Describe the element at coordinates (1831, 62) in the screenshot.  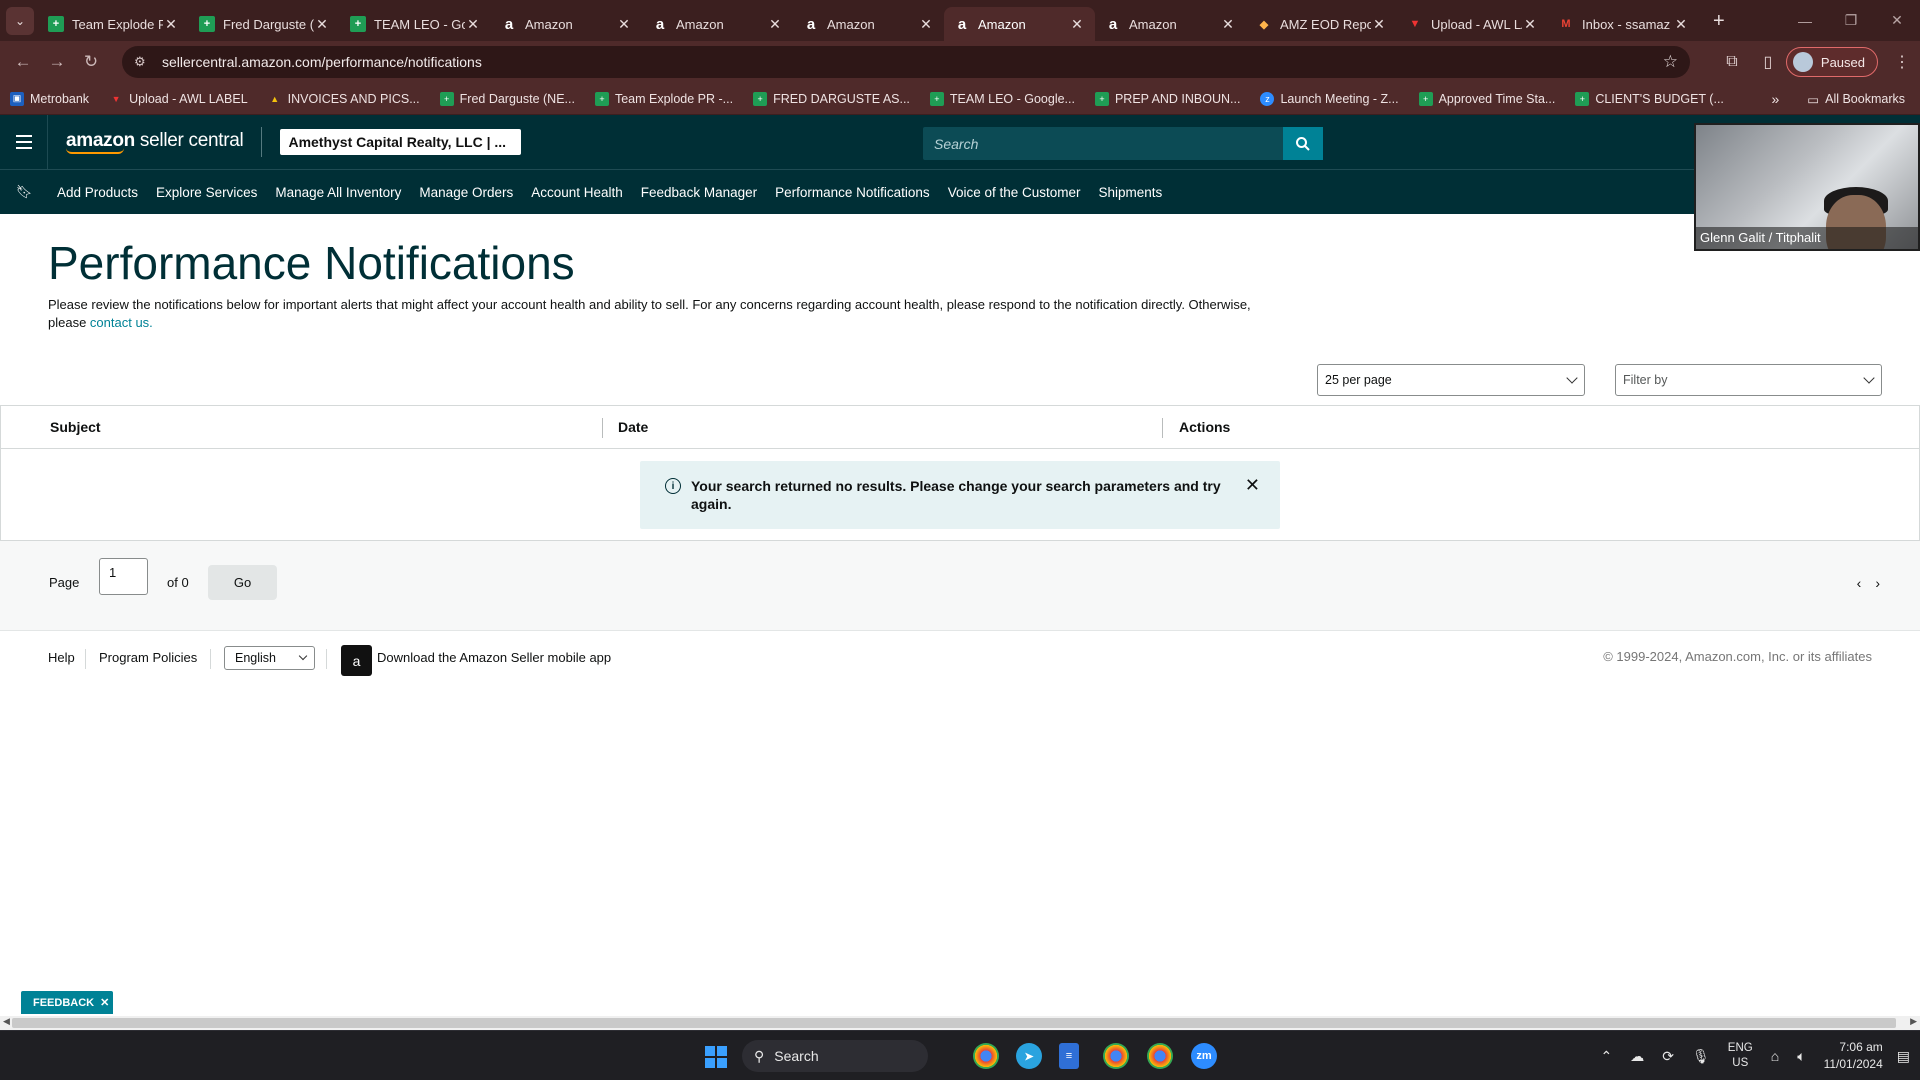
I see `profile-button: Paused` at that location.